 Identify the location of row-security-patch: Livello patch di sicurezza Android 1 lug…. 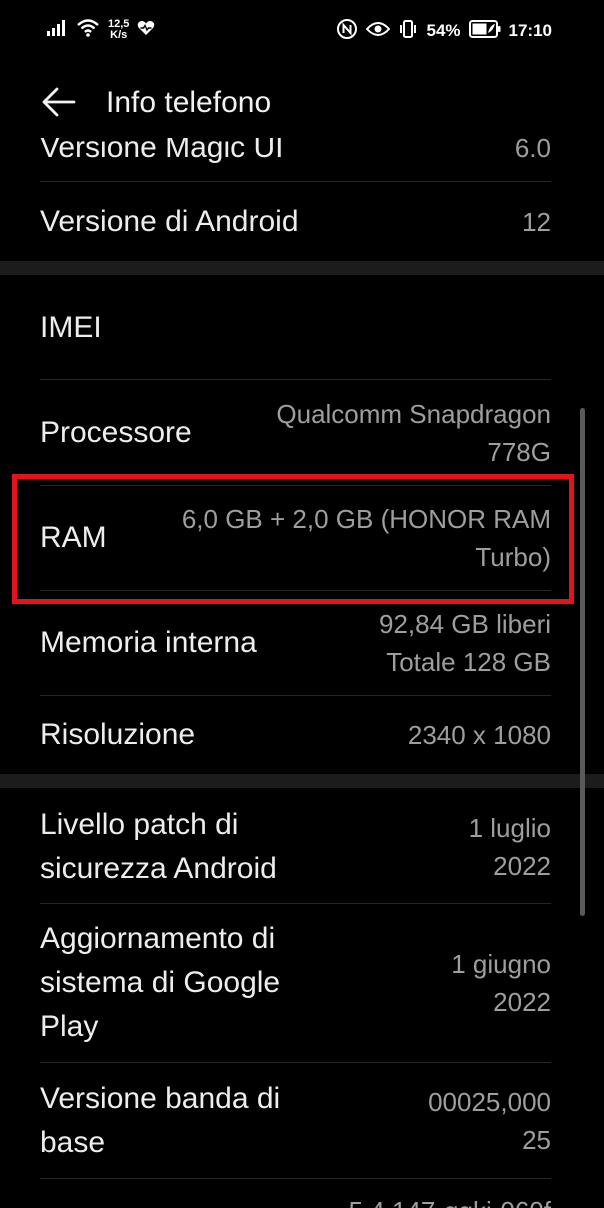
(295, 847).